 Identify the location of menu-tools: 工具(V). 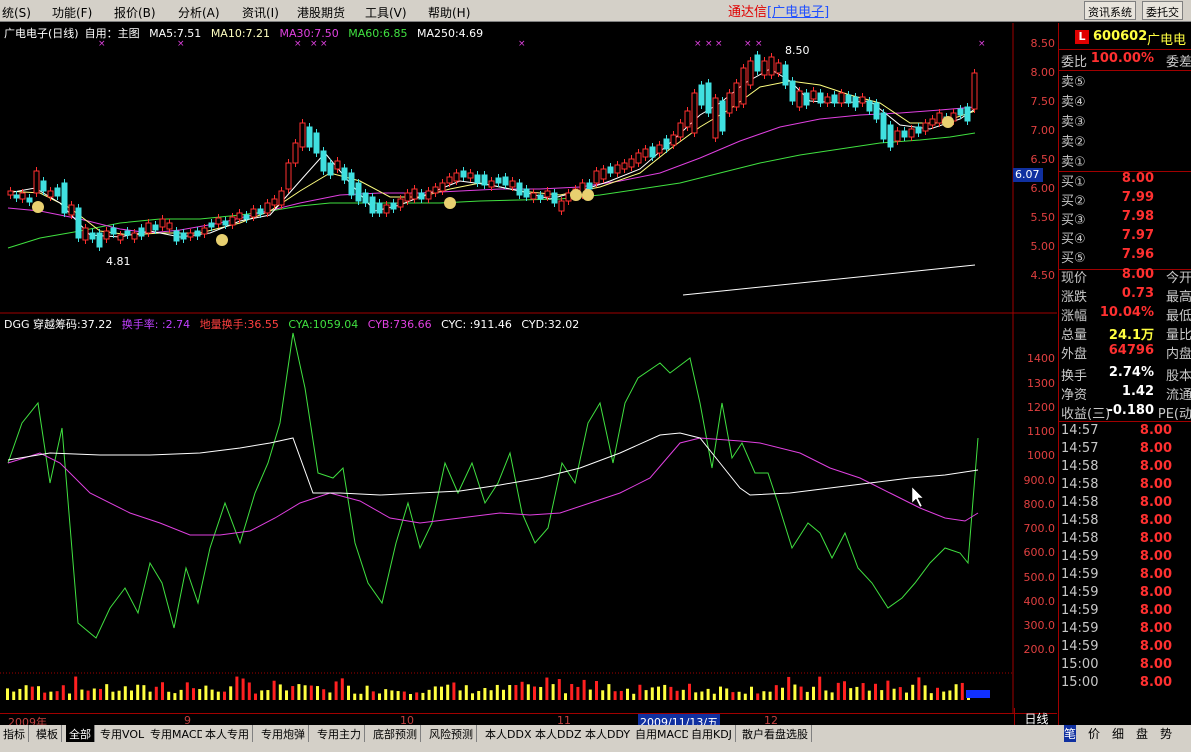
(386, 12).